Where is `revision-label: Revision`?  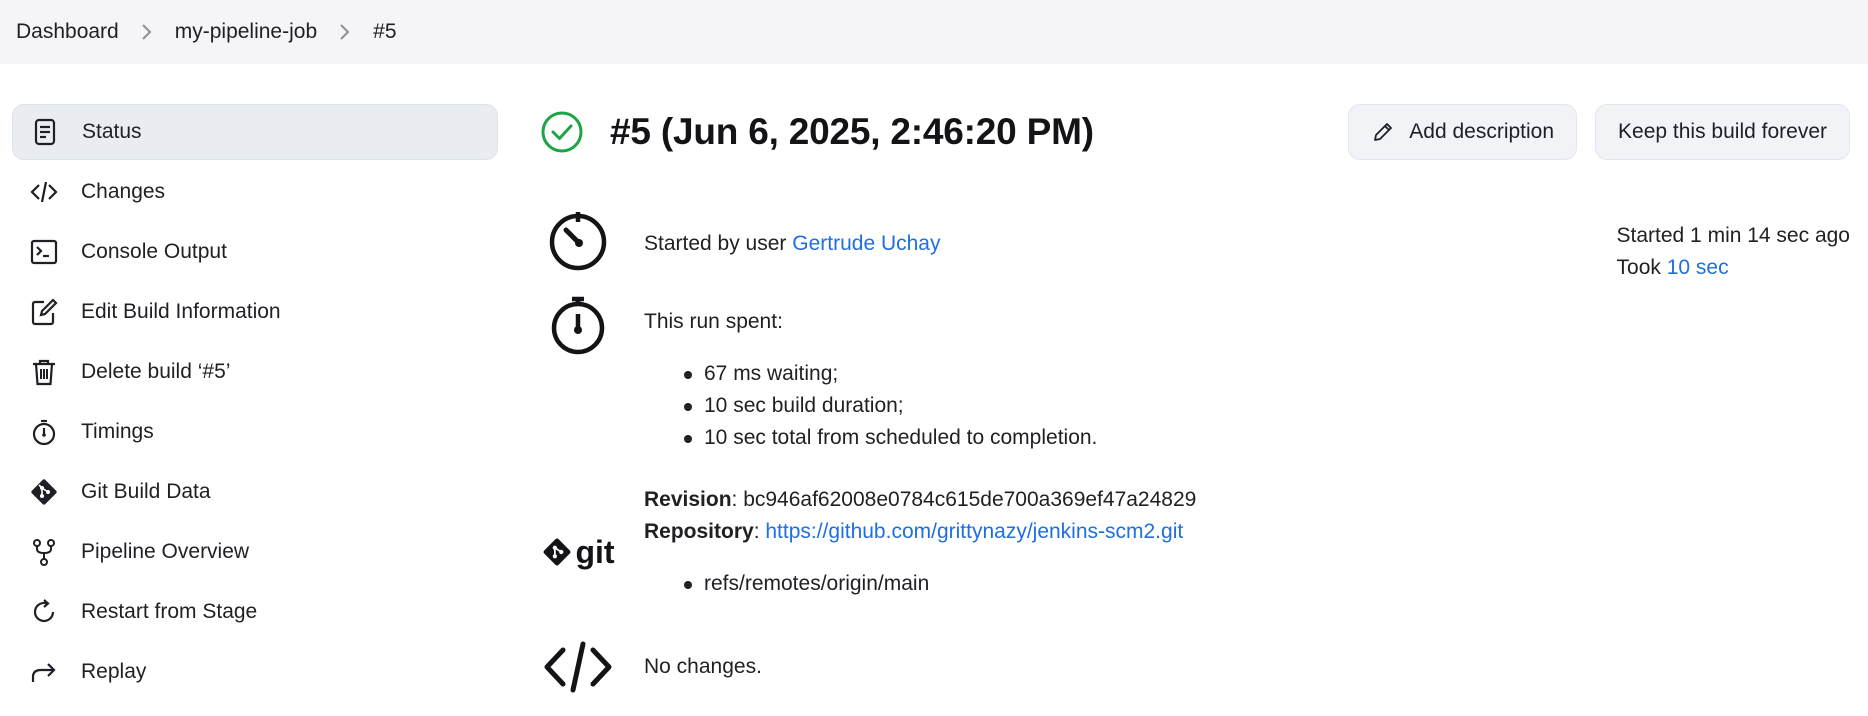 revision-label: Revision is located at coordinates (688, 499).